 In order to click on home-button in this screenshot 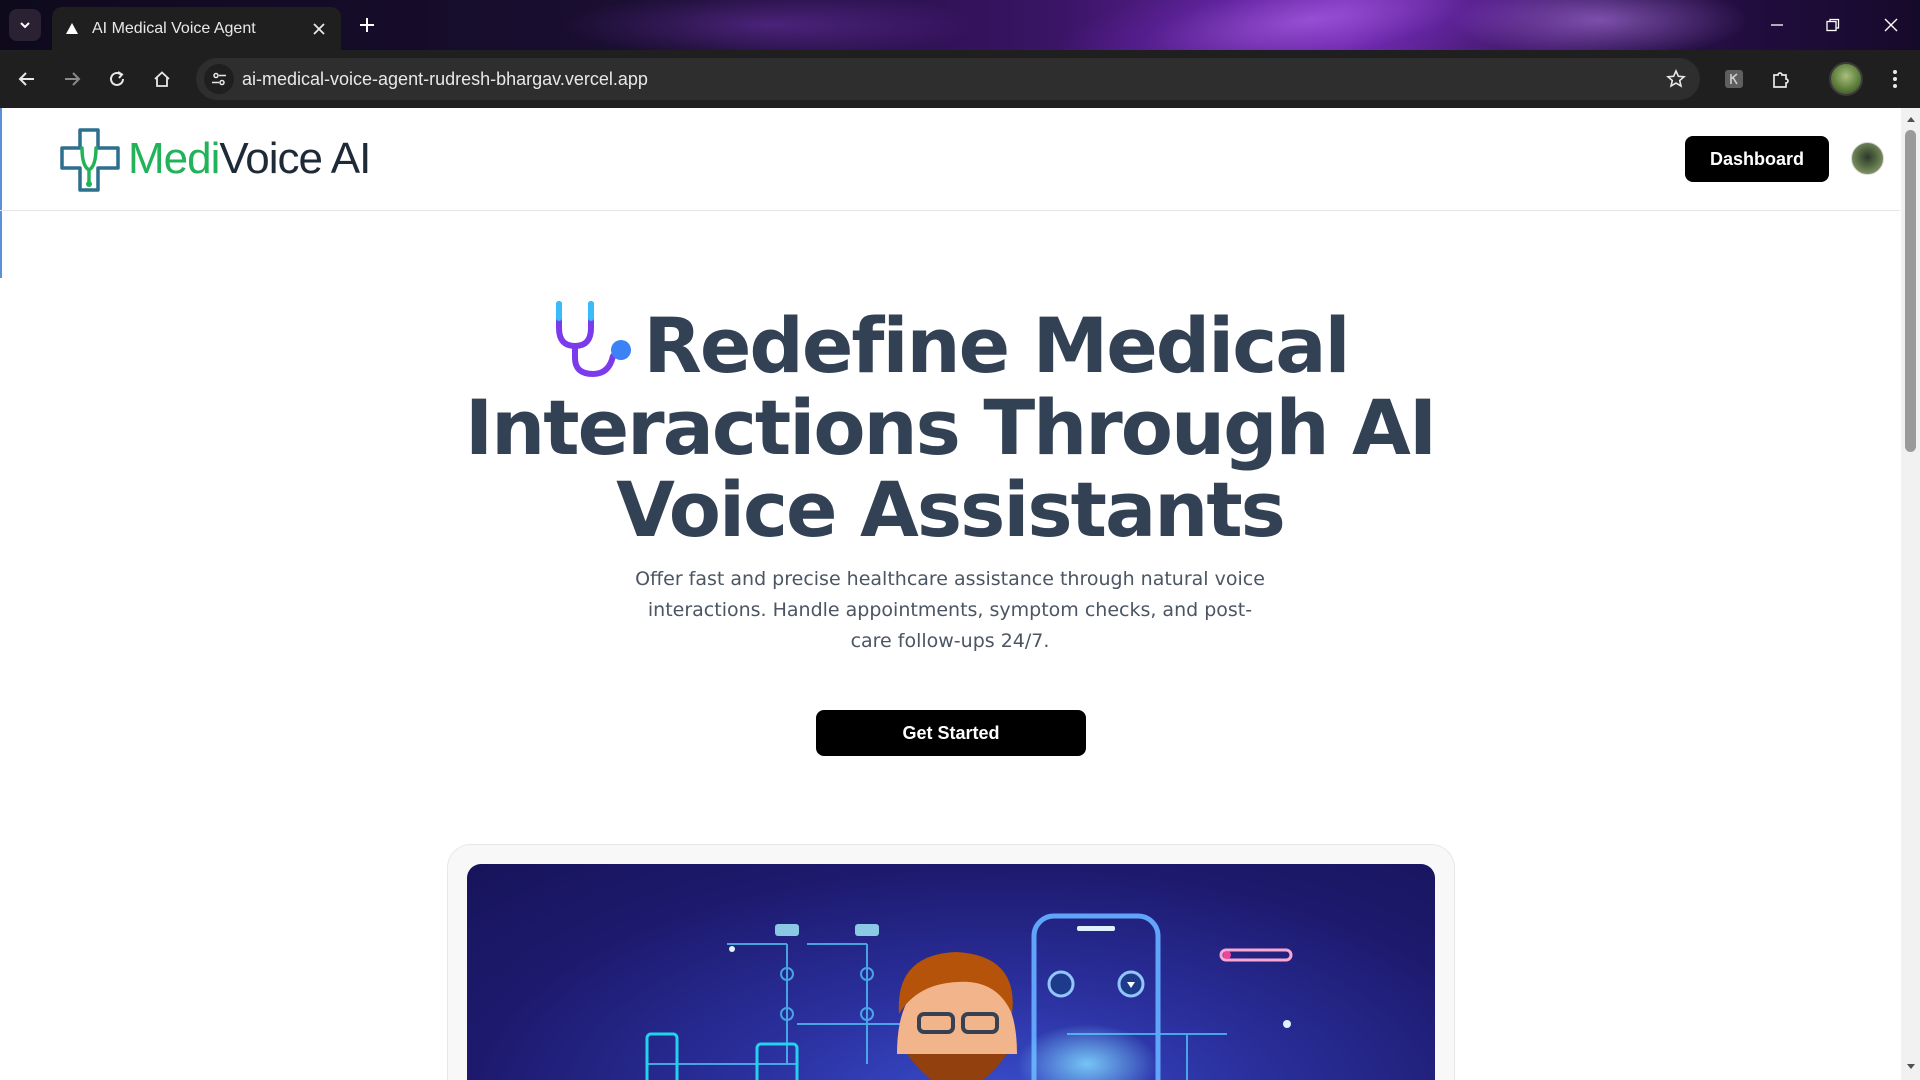, I will do `click(162, 79)`.